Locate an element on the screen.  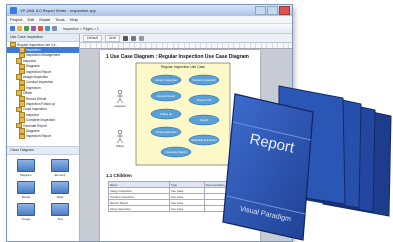
front-book: Report Visual Paradigm is located at coordinates (268, 167).